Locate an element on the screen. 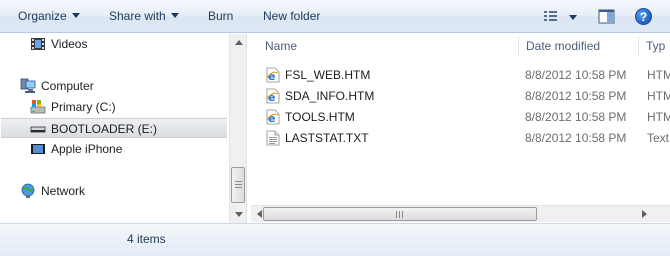 The height and width of the screenshot is (256, 670). removable-drive-icon is located at coordinates (38, 129).